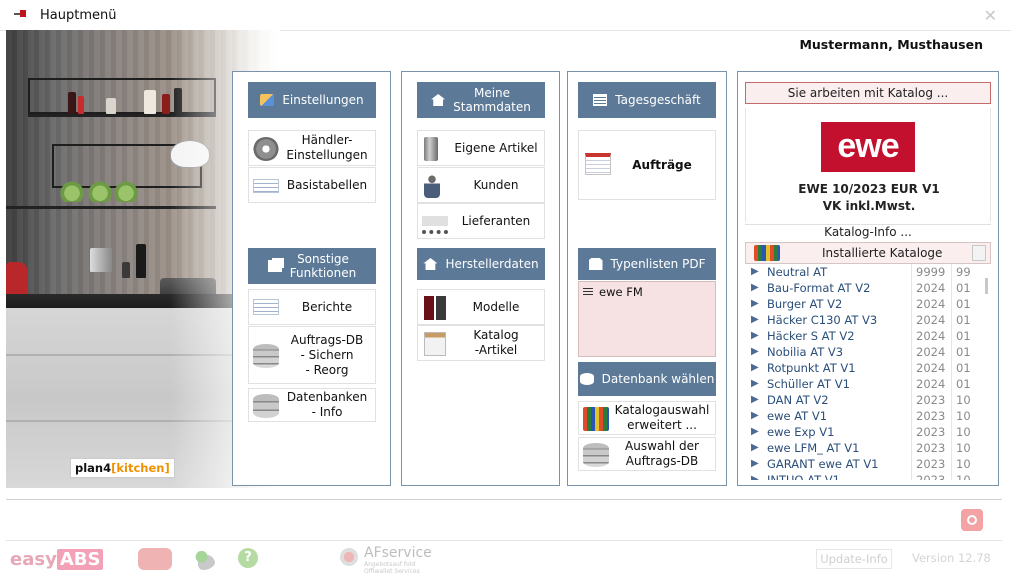 This screenshot has height=586, width=1011. I want to click on modelle-button: Modelle, so click(481, 307).